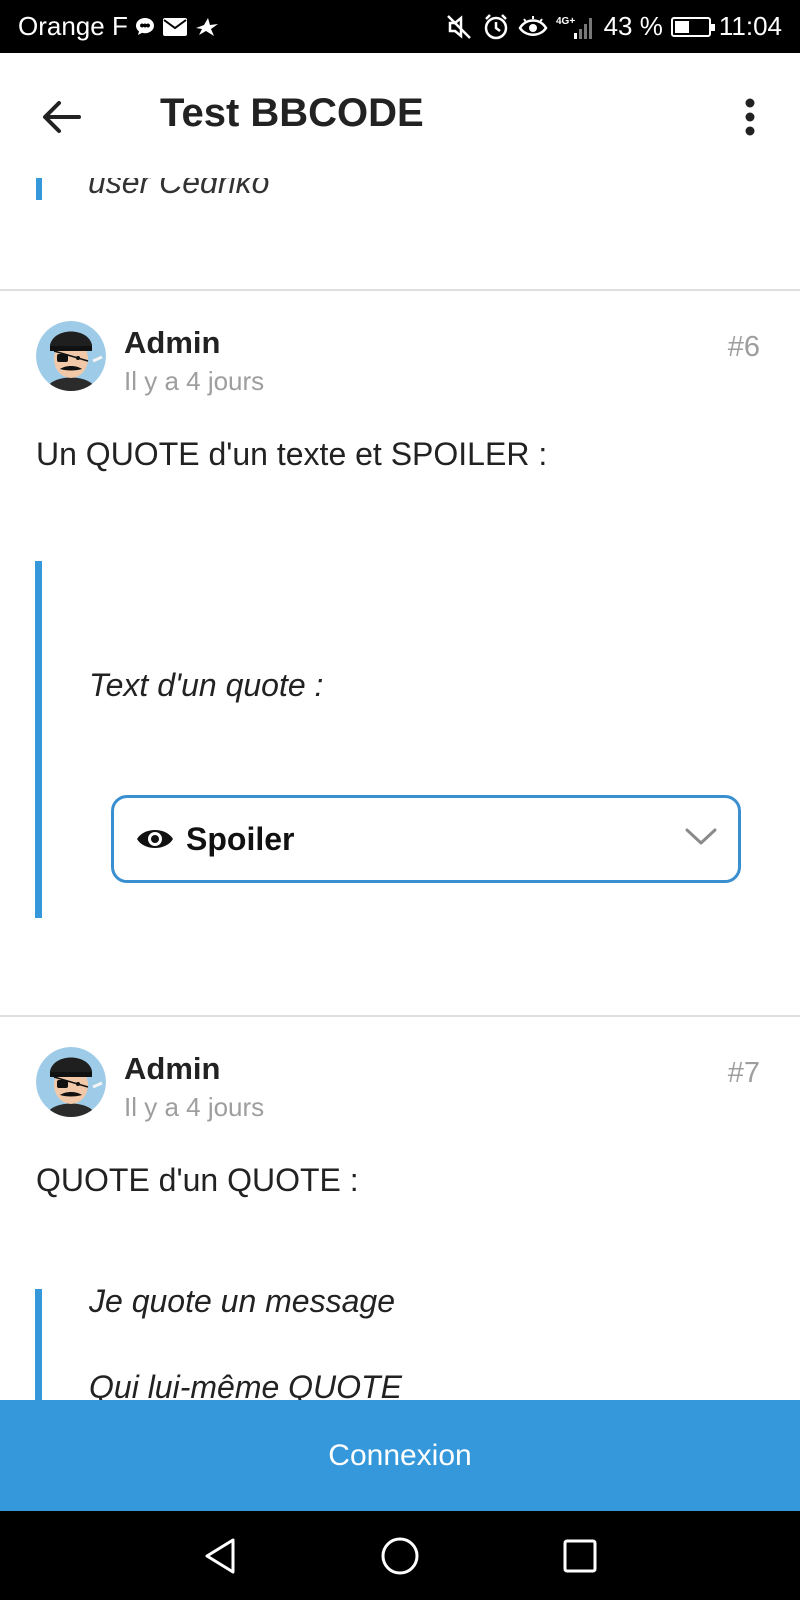  What do you see at coordinates (39, 189) in the screenshot?
I see `previous-quote-bar` at bounding box center [39, 189].